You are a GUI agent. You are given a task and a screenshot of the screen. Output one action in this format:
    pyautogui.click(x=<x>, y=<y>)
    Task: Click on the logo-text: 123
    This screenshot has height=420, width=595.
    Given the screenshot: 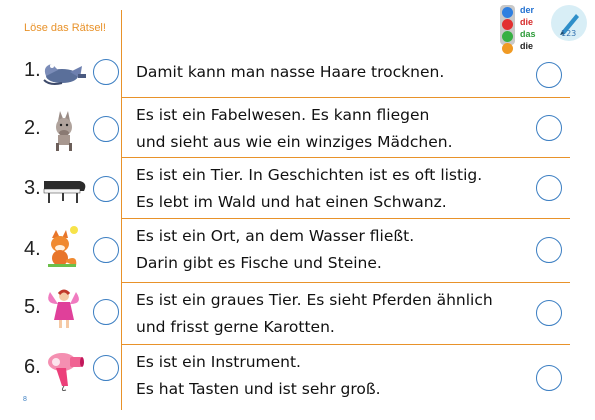 What is the action you would take?
    pyautogui.click(x=568, y=33)
    